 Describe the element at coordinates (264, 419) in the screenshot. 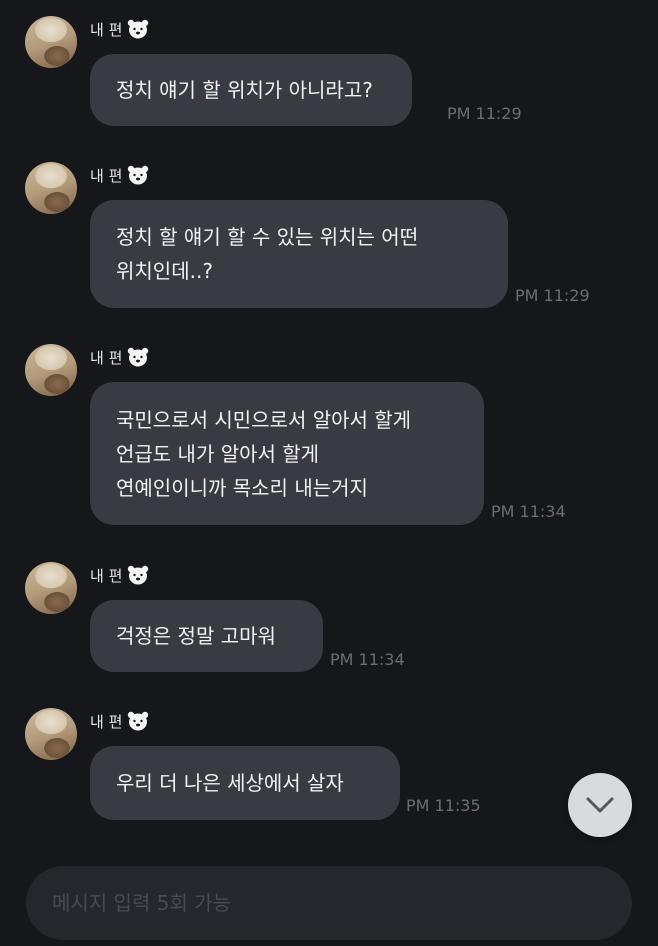

I see `message-line: 국민으로서 시민으로서 알아서 할게` at that location.